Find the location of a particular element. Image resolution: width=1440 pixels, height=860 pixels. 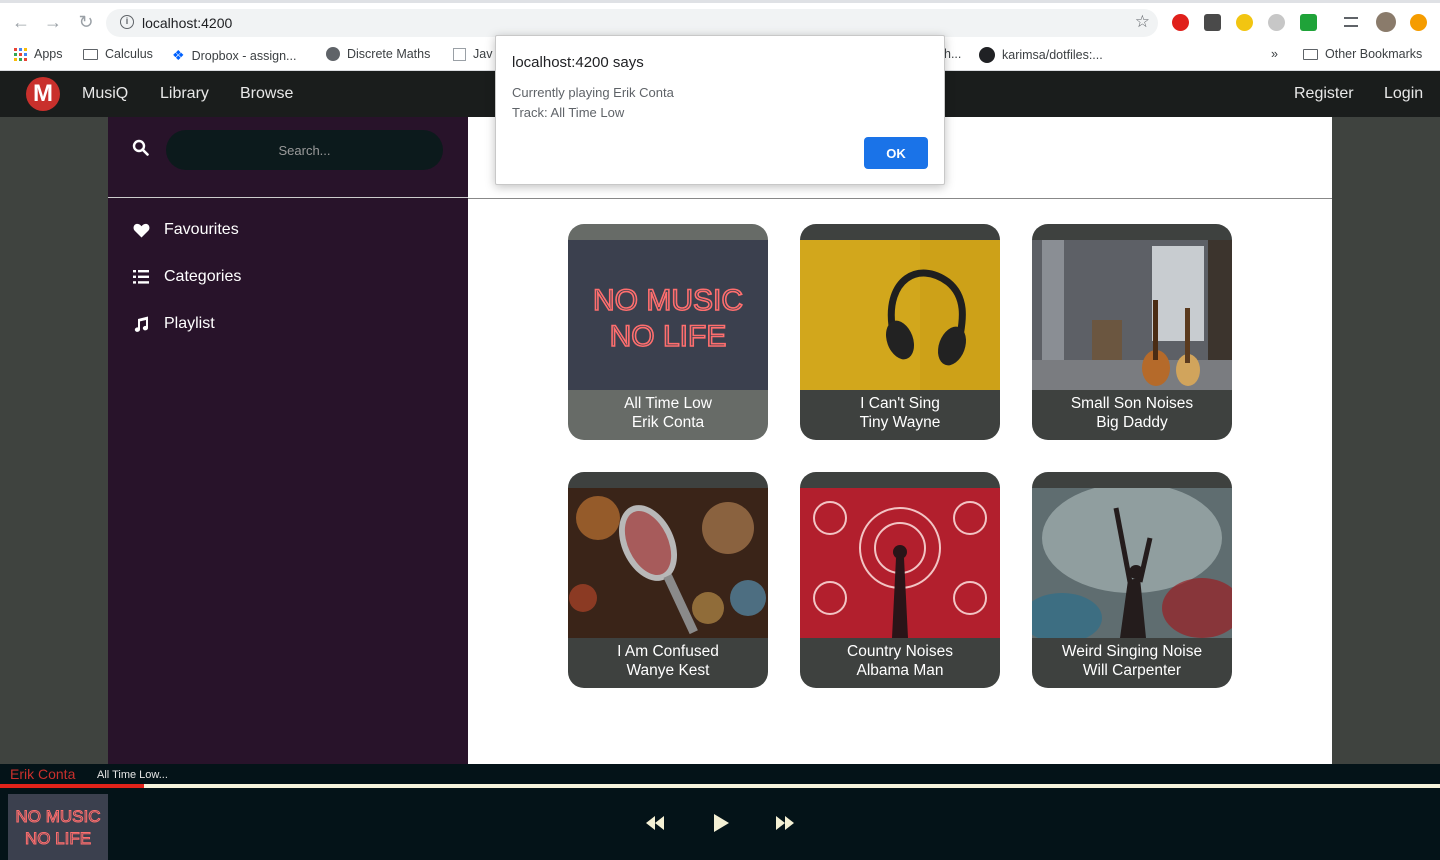

sidebar-item-label: Favourites is located at coordinates (201, 229).